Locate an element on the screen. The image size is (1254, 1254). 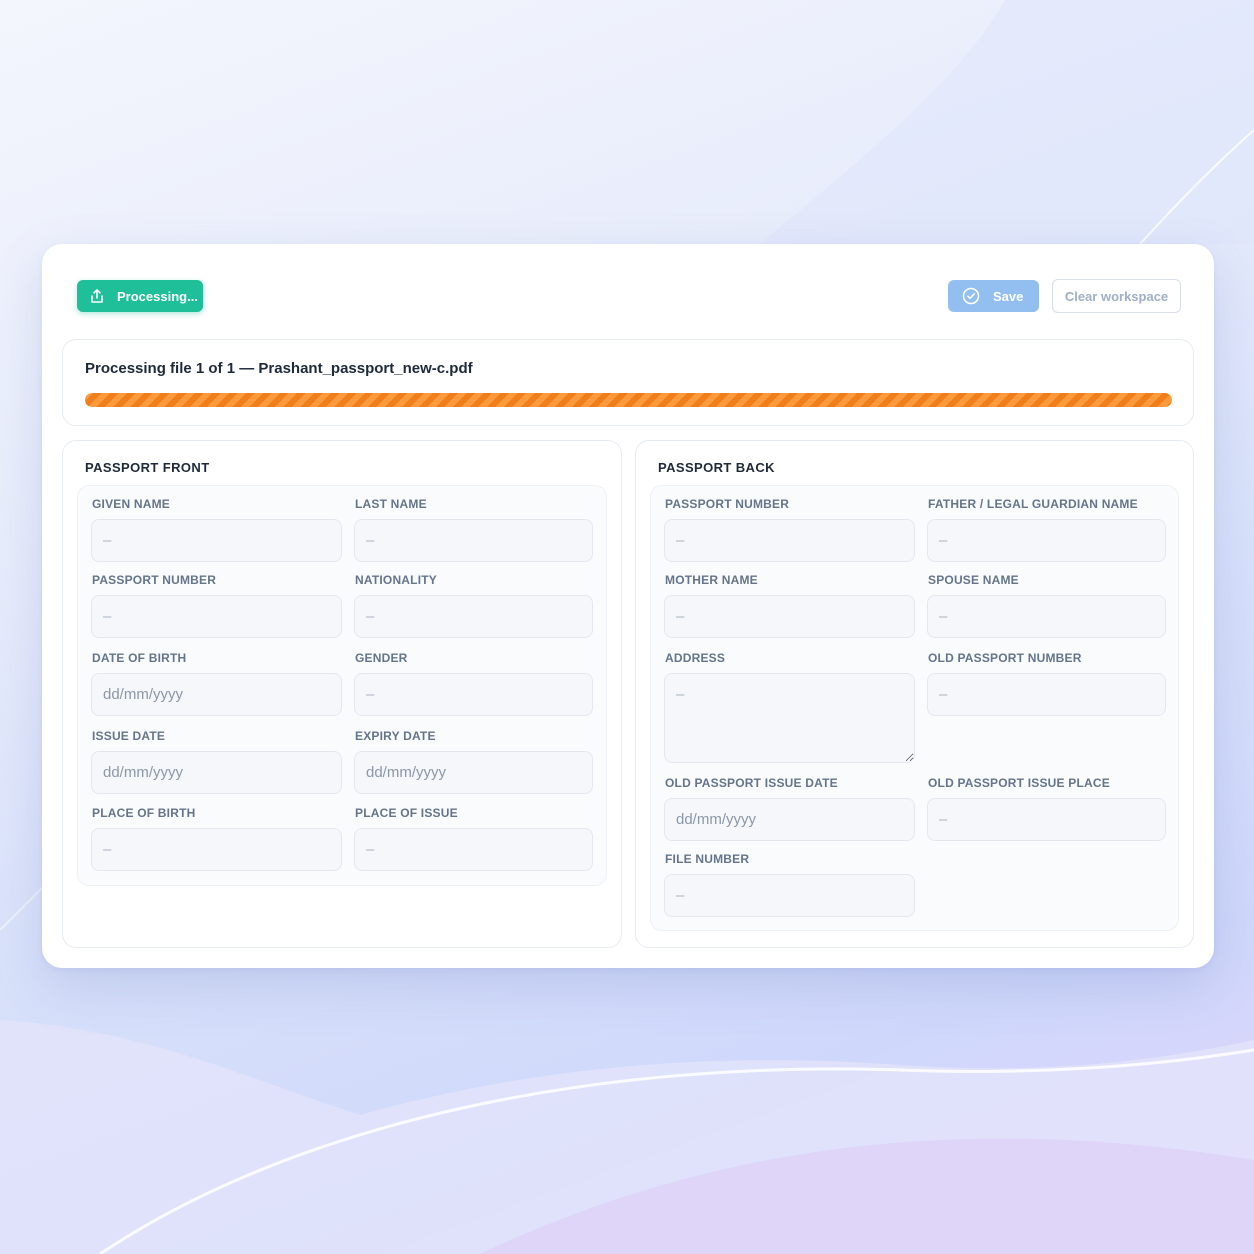
given-name-input is located at coordinates (216, 540).